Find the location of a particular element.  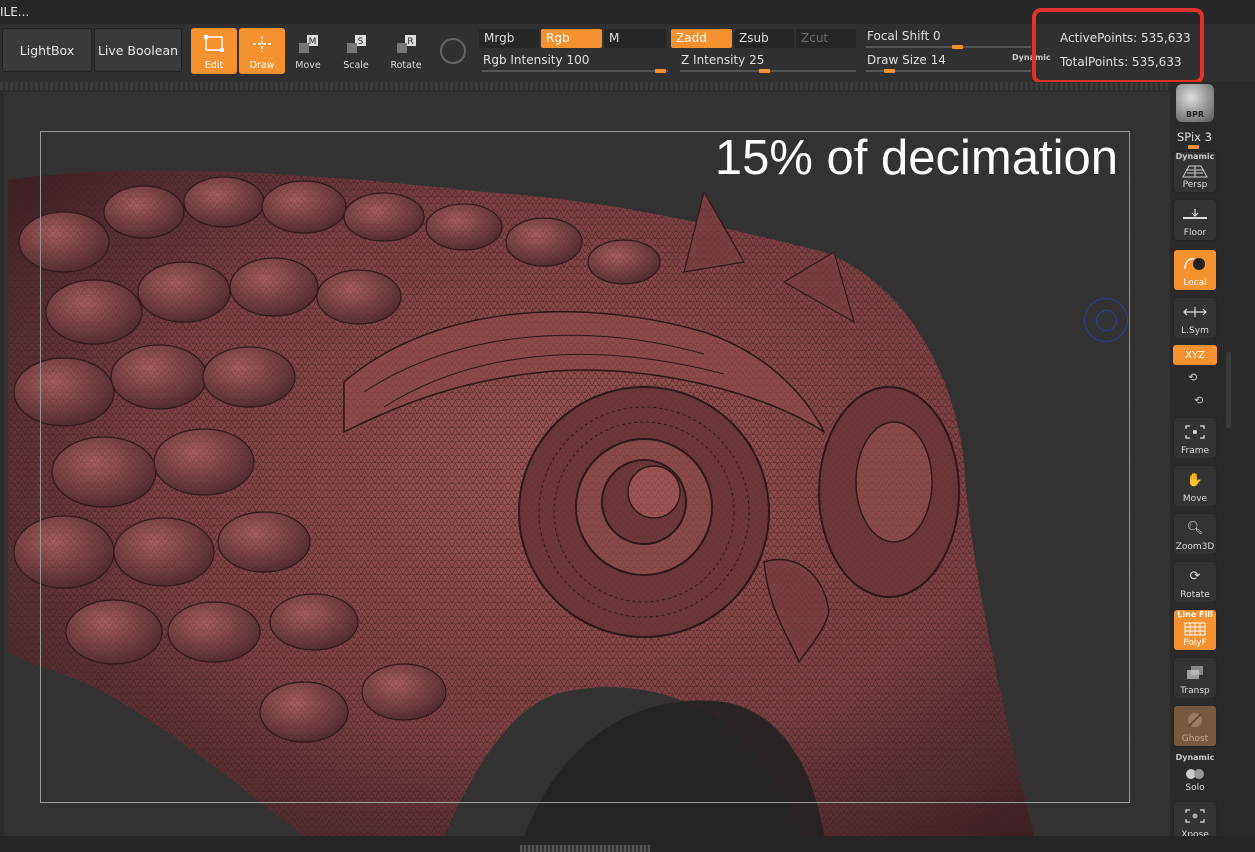

draw-label: Draw is located at coordinates (262, 65).